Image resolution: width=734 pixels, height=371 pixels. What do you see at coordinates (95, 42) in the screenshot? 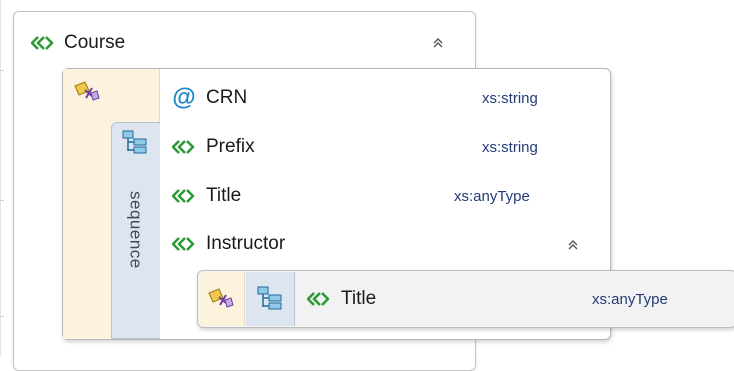
I see `course-label: Course` at bounding box center [95, 42].